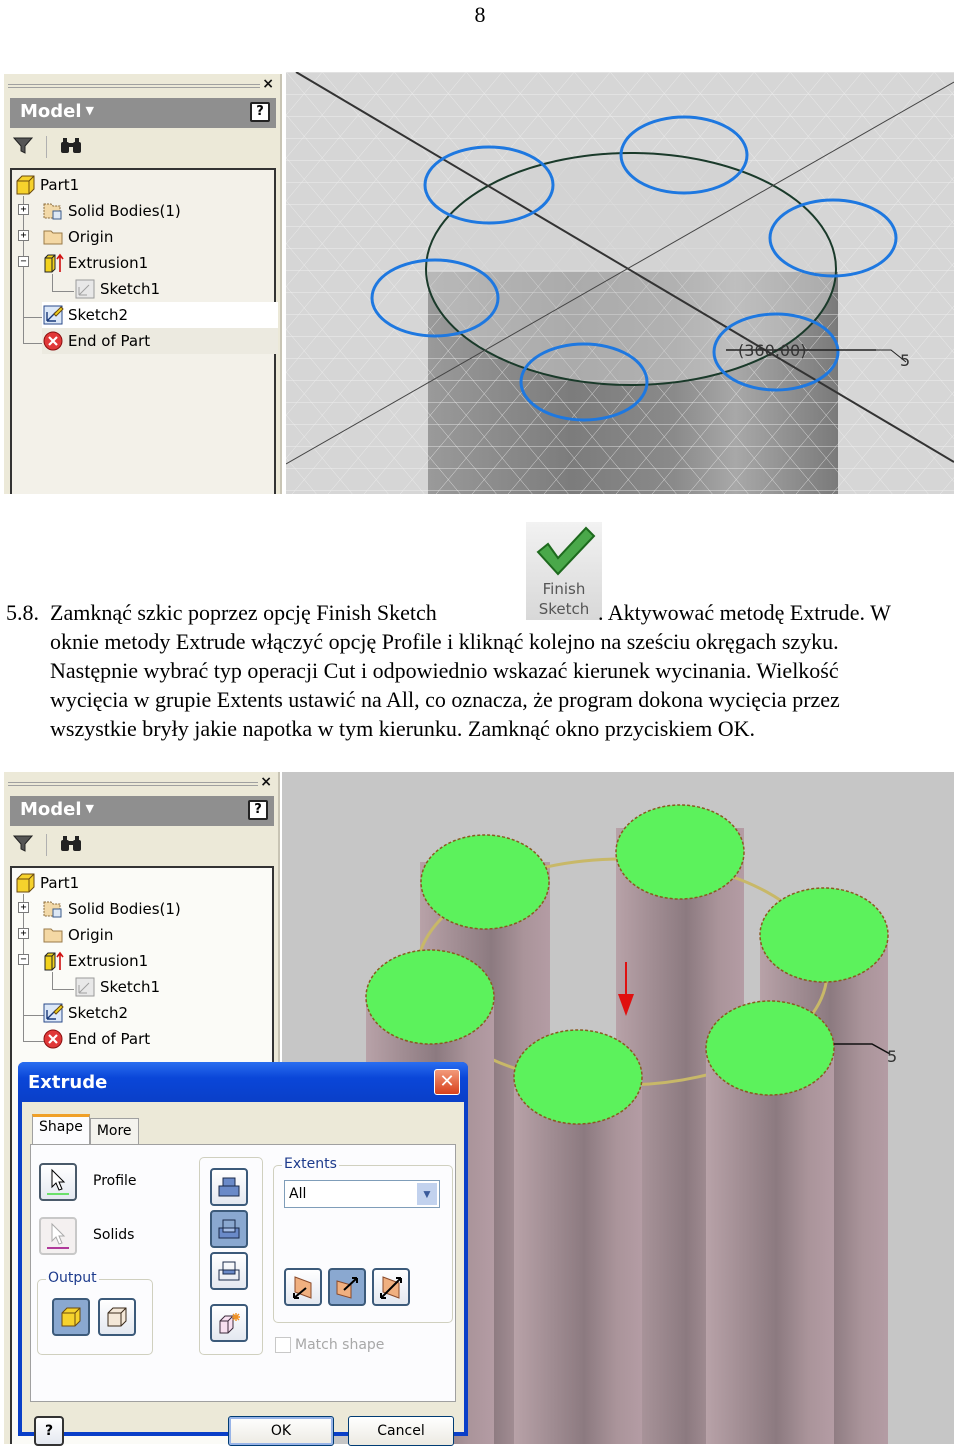  I want to click on toolbar-separator, so click(46, 845).